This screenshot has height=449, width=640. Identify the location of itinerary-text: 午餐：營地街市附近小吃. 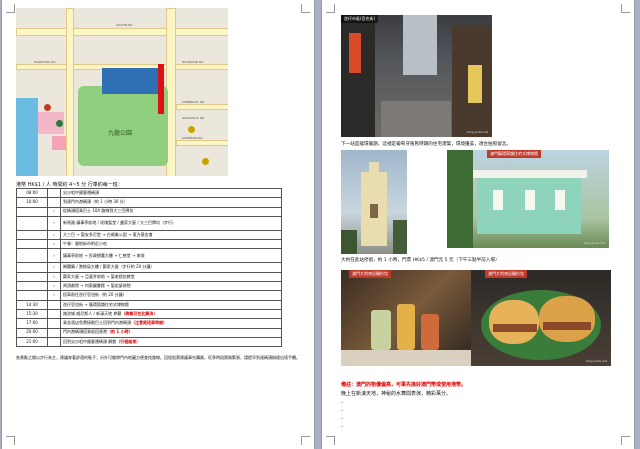
(85, 244).